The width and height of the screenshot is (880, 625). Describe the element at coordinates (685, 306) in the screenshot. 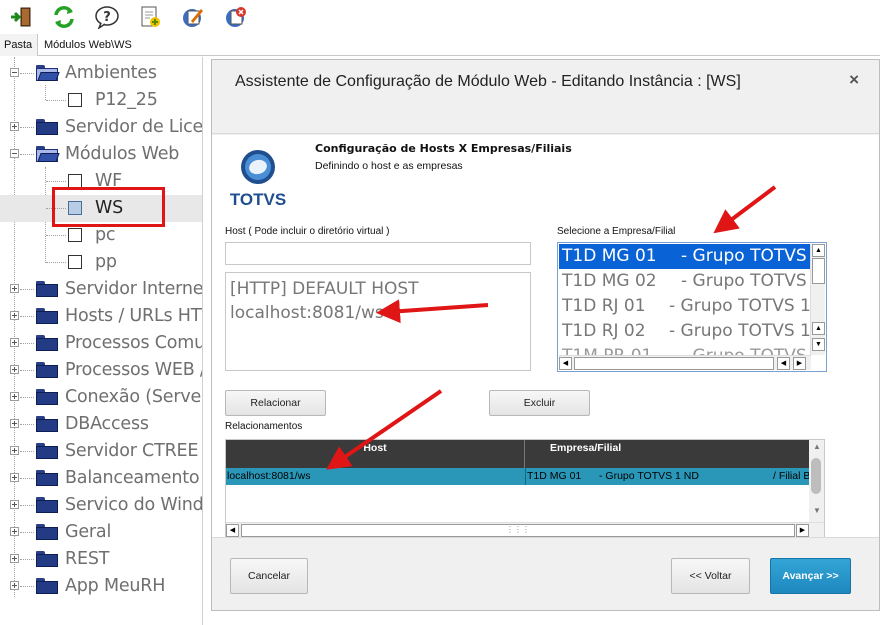

I see `list-item: T1D RJ 01- Grupo TOTVS 1` at that location.